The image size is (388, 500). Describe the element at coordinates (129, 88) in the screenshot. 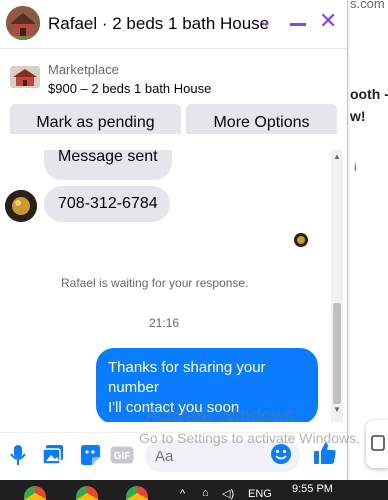

I see `listing-title: $900 – 2 beds 1 bath House` at that location.